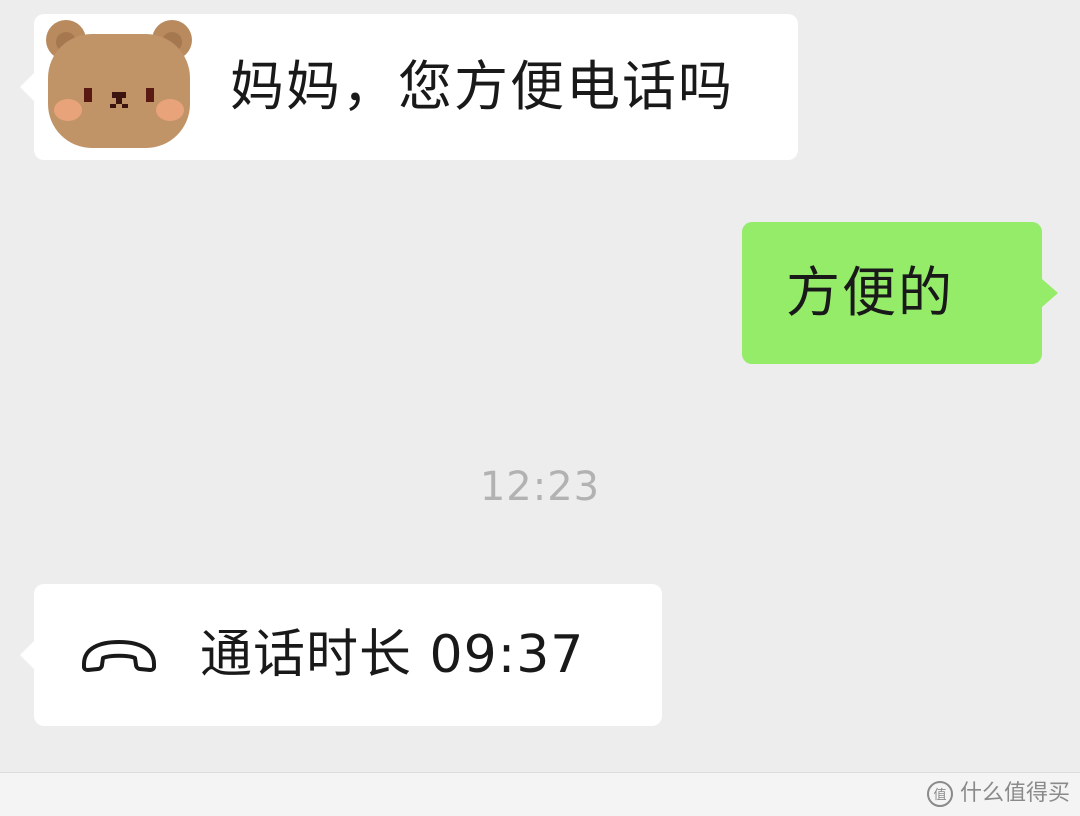 The height and width of the screenshot is (816, 1080). I want to click on message-text: 妈妈，您方便电话吗, so click(482, 86).